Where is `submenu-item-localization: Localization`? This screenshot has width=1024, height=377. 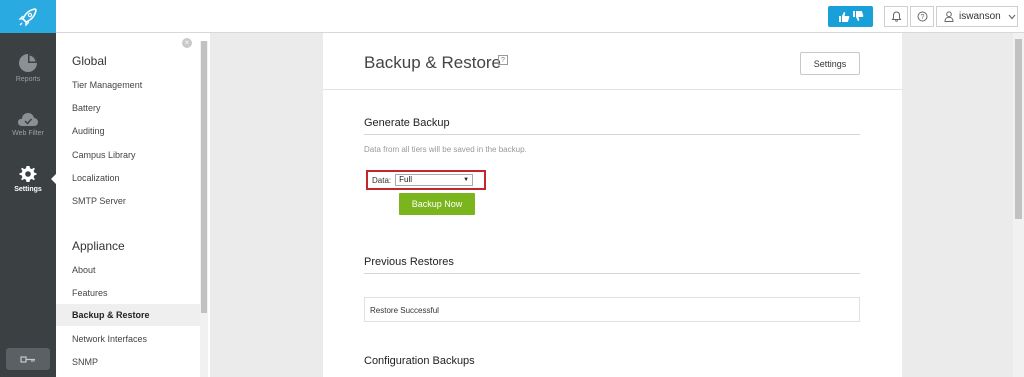
submenu-item-localization: Localization is located at coordinates (96, 178).